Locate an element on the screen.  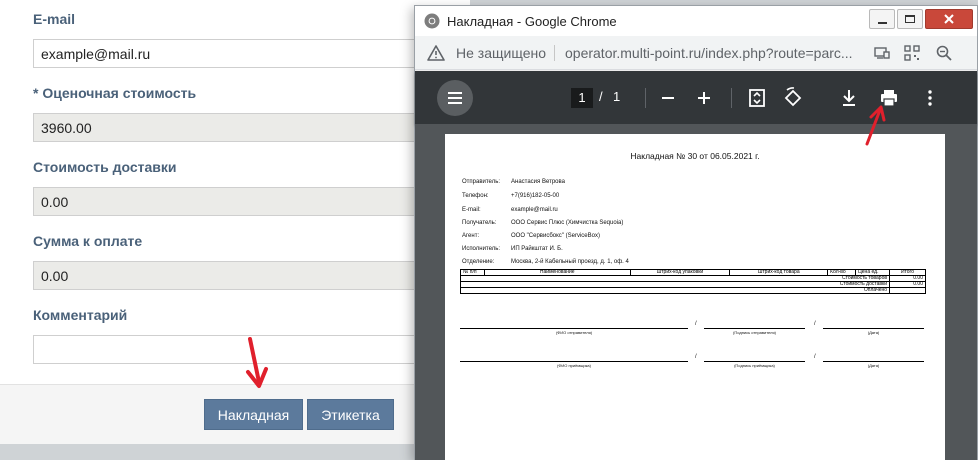
rotate-icon is located at coordinates (793, 98).